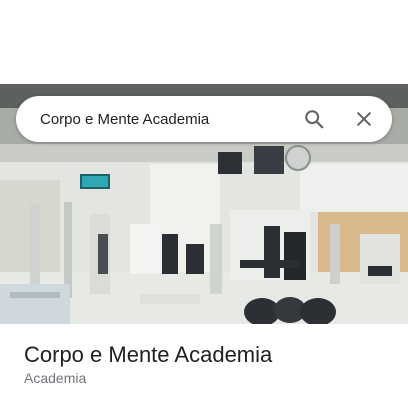 The height and width of the screenshot is (408, 408). I want to click on search-icon, so click(314, 119).